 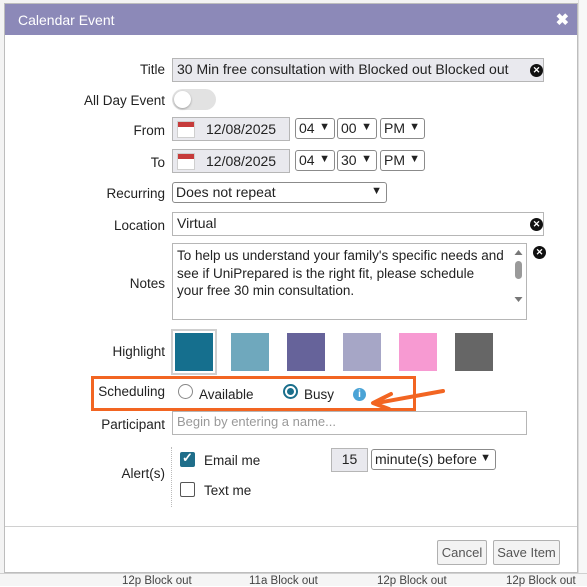 What do you see at coordinates (135, 193) in the screenshot?
I see `recurring-label: Recurring` at bounding box center [135, 193].